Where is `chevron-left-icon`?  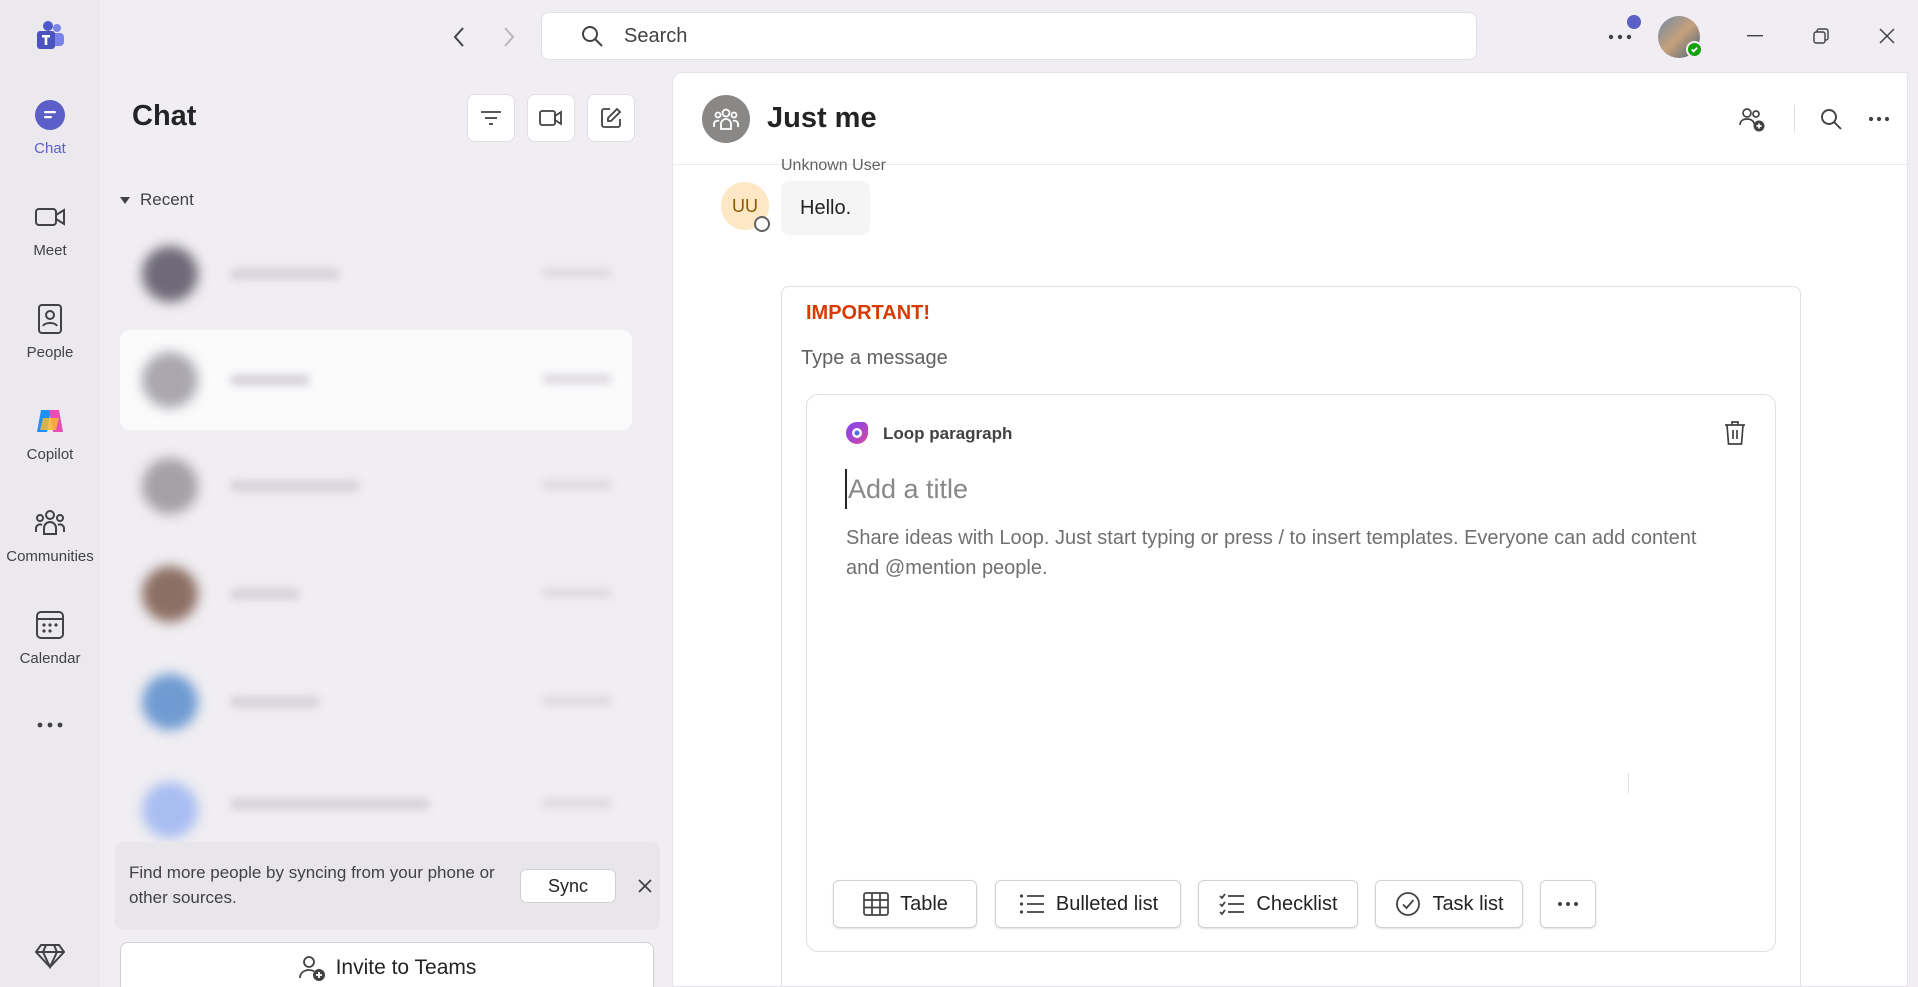 chevron-left-icon is located at coordinates (458, 37).